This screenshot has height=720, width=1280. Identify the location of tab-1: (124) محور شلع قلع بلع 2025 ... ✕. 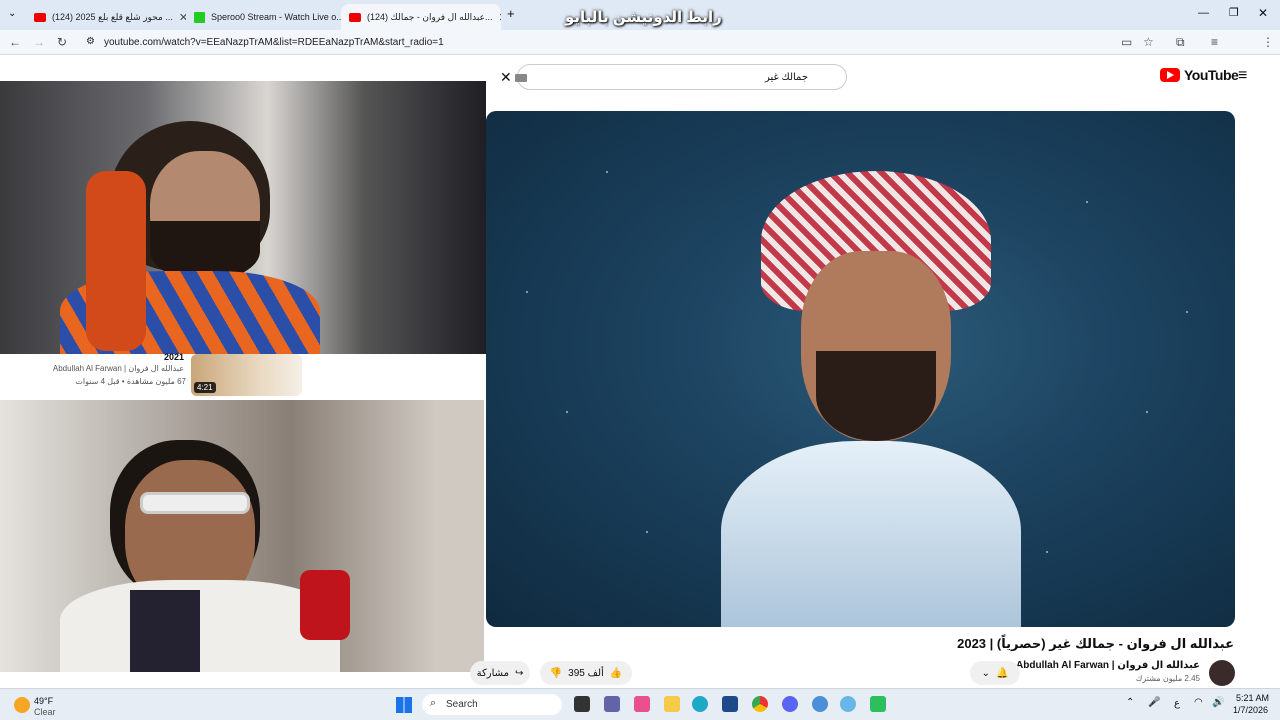
(106, 17).